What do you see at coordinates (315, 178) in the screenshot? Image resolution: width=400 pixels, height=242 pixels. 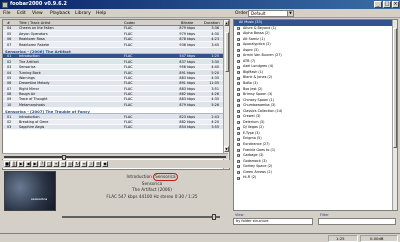 I see `library-item: + Hi-Fi (2)` at bounding box center [315, 178].